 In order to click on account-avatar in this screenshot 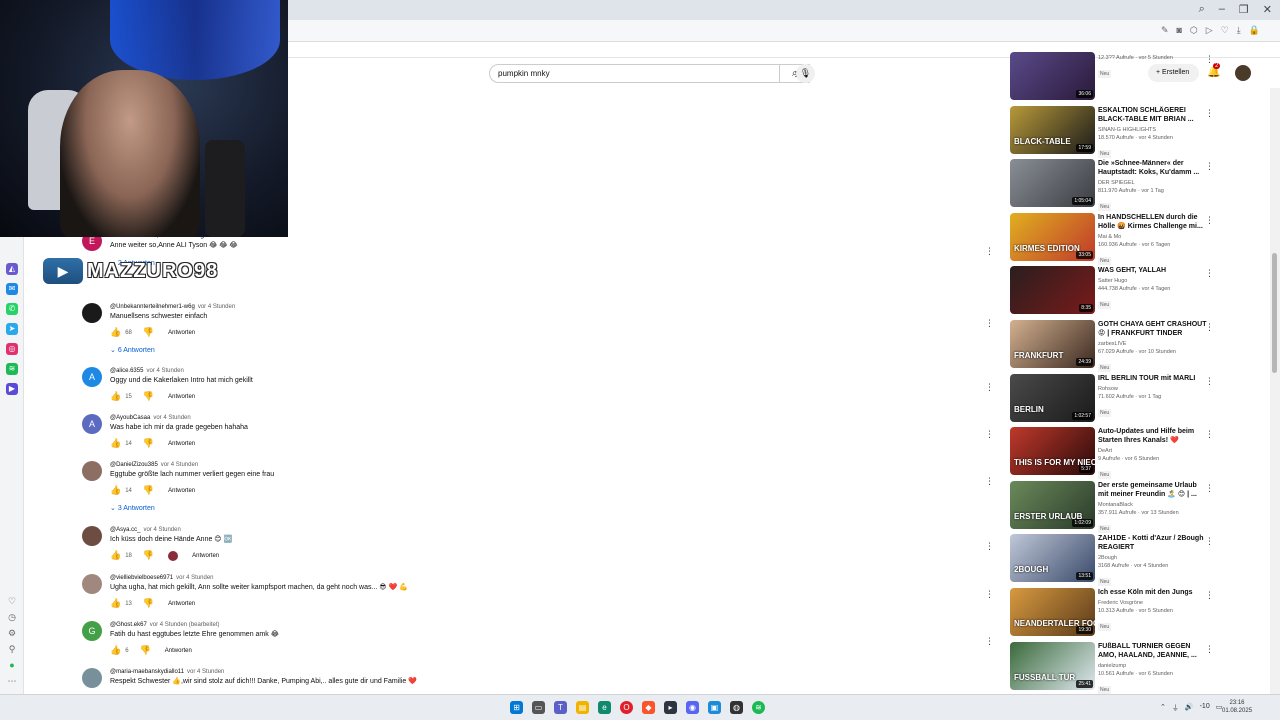, I will do `click(1243, 73)`.